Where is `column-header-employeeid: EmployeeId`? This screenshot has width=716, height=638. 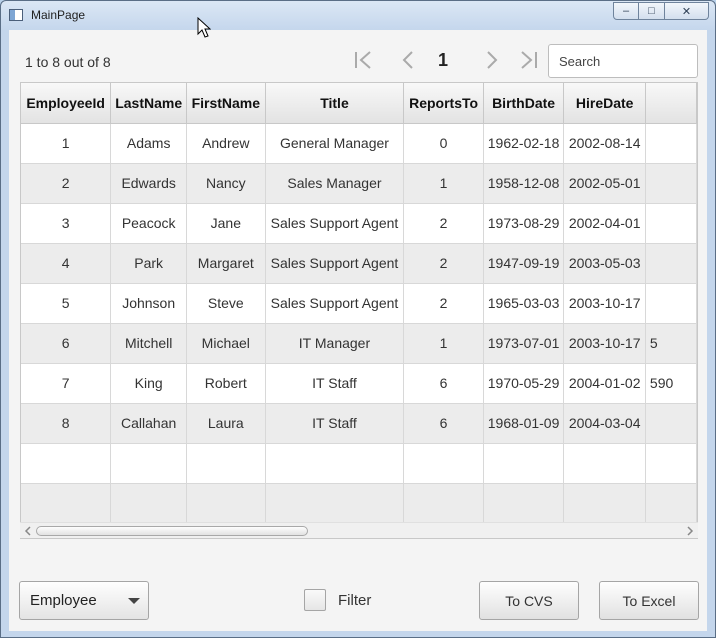 column-header-employeeid: EmployeeId is located at coordinates (66, 103).